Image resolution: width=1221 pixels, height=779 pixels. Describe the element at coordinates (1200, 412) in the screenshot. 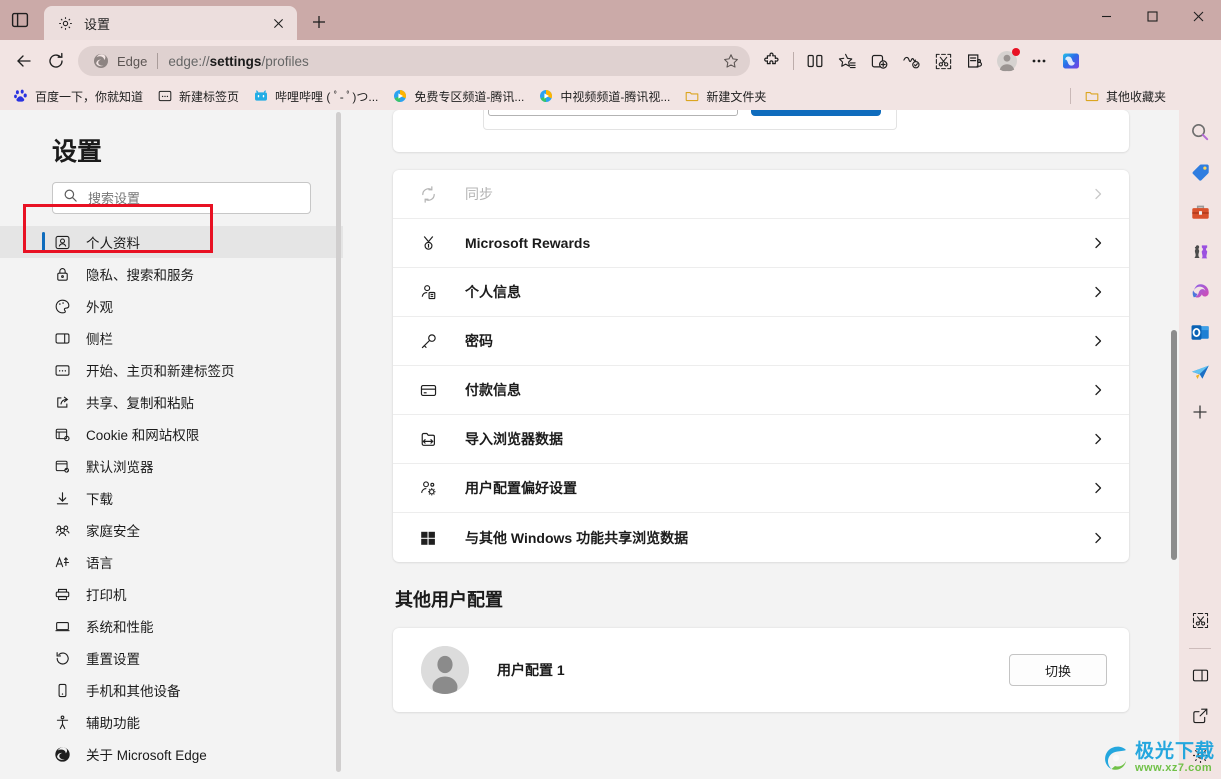

I see `add-sidebar-app-icon` at that location.